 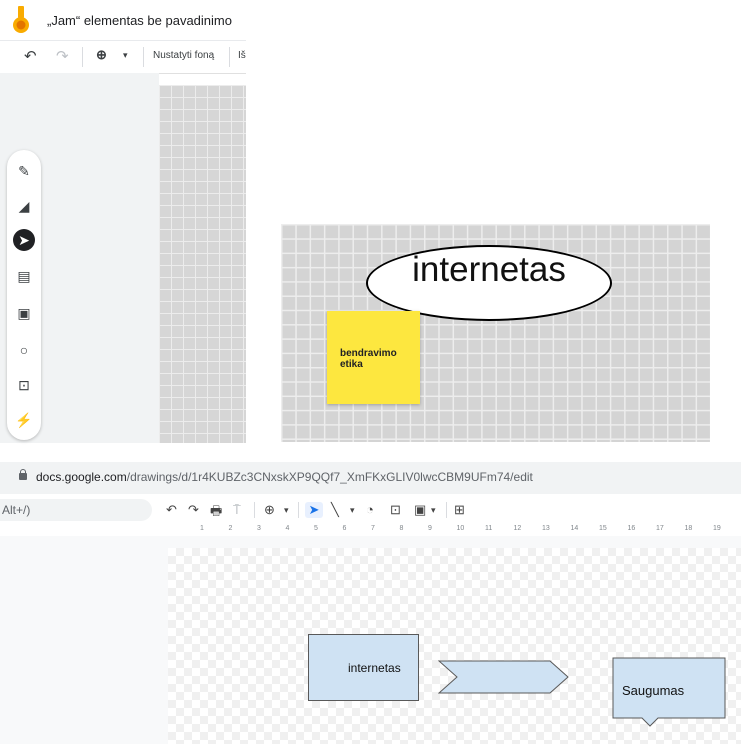 I want to click on sticky-note-icon: ▤, so click(x=24, y=276).